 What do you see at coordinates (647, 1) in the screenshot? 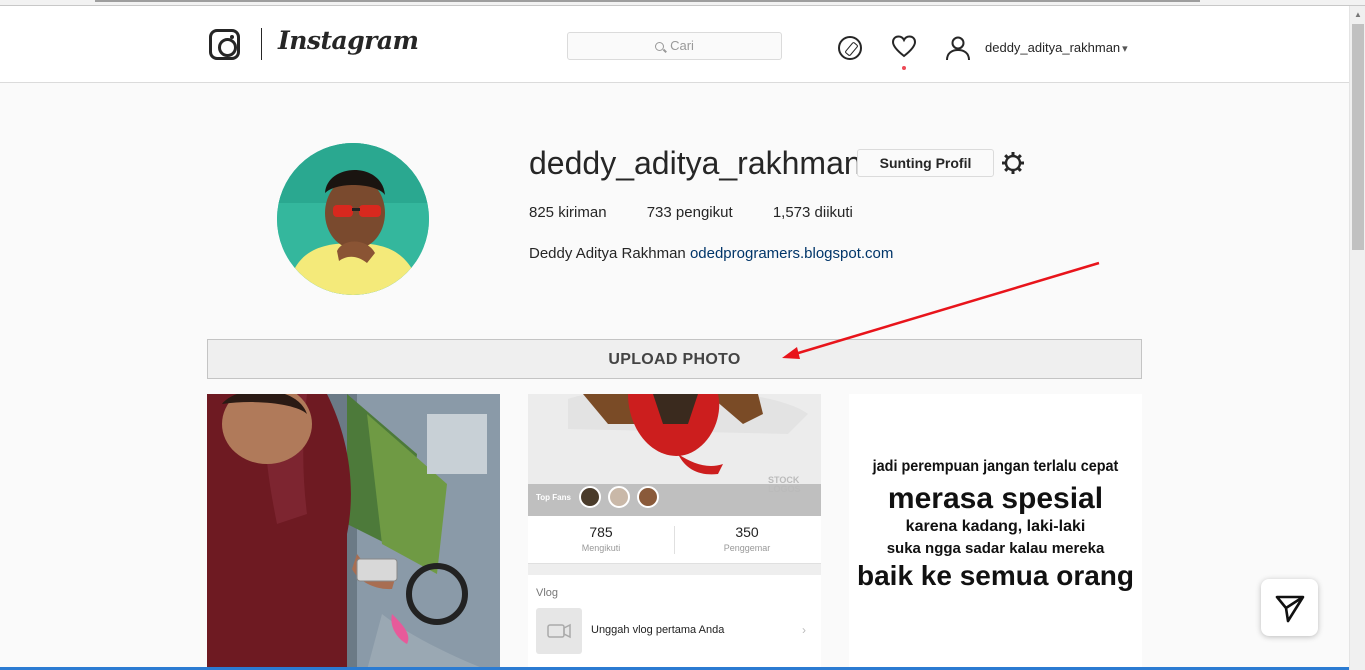
I see `browser-progress-line` at bounding box center [647, 1].